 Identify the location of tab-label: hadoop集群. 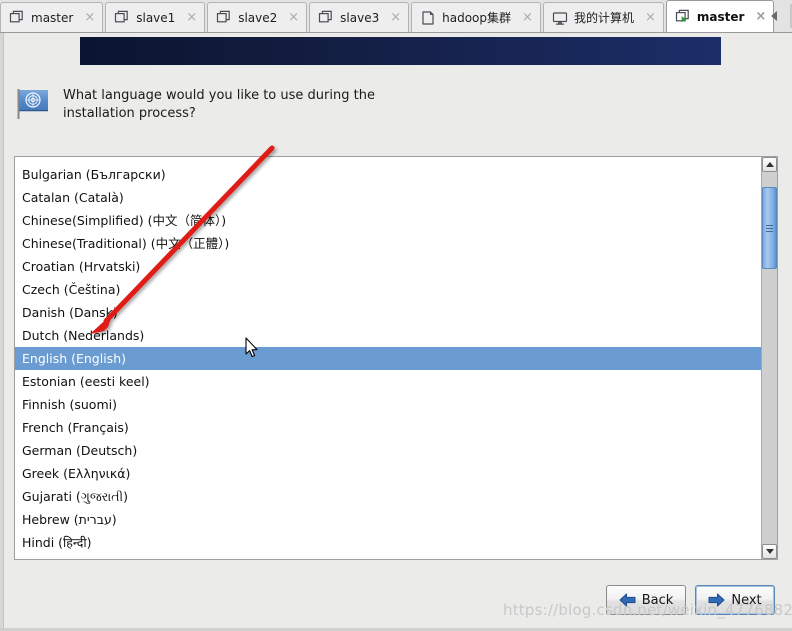
(477, 18).